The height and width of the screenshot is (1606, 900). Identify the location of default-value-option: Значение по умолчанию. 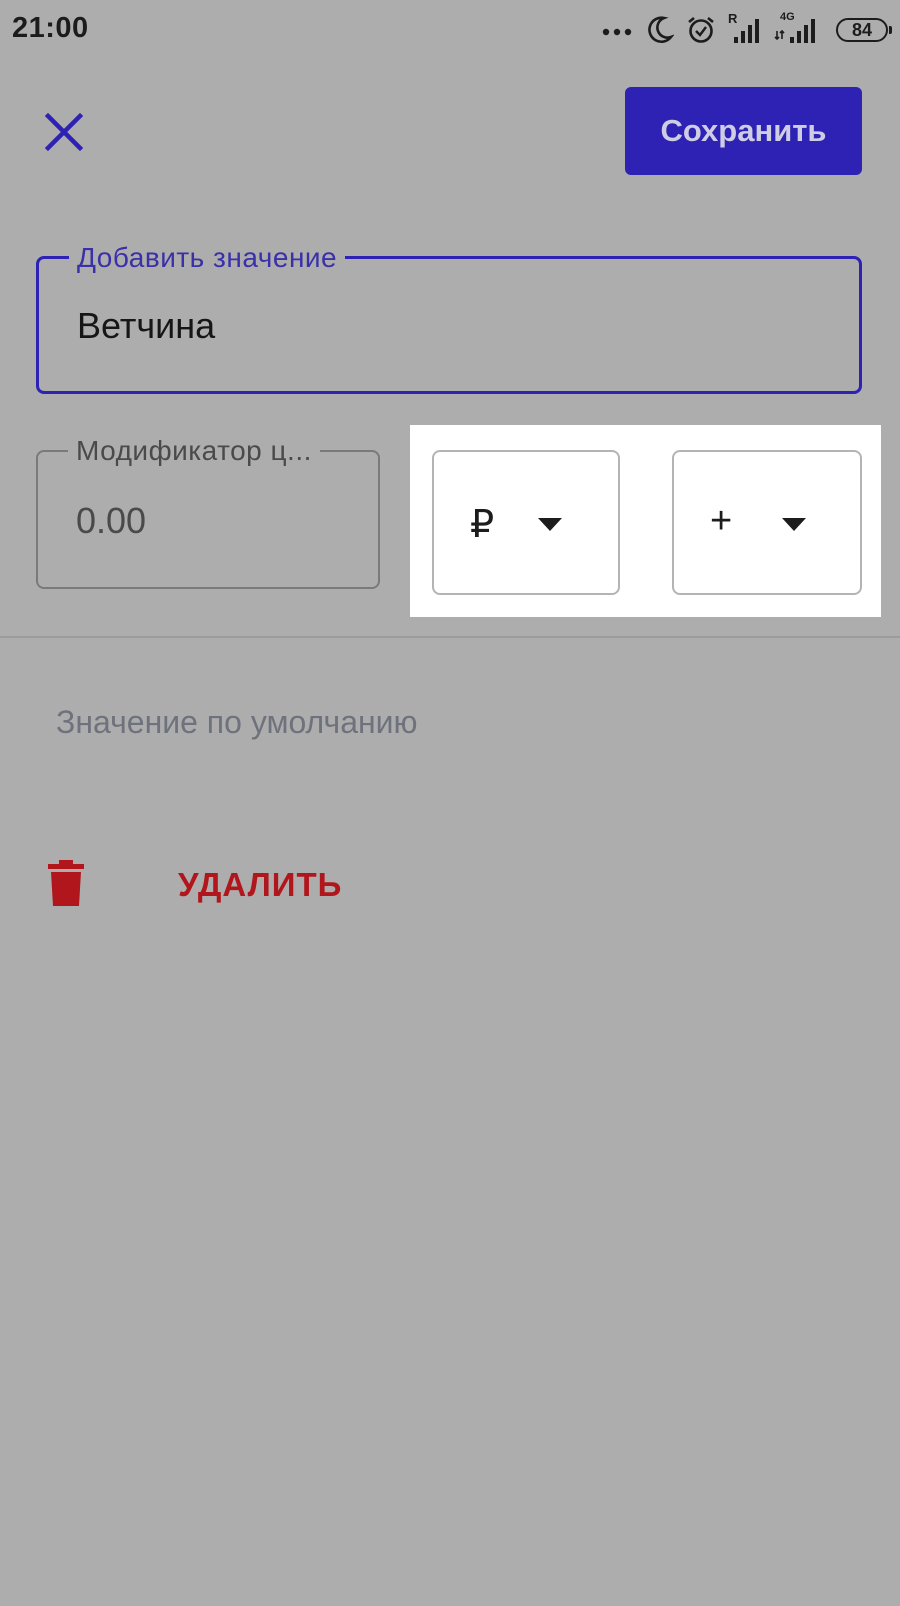
(237, 722).